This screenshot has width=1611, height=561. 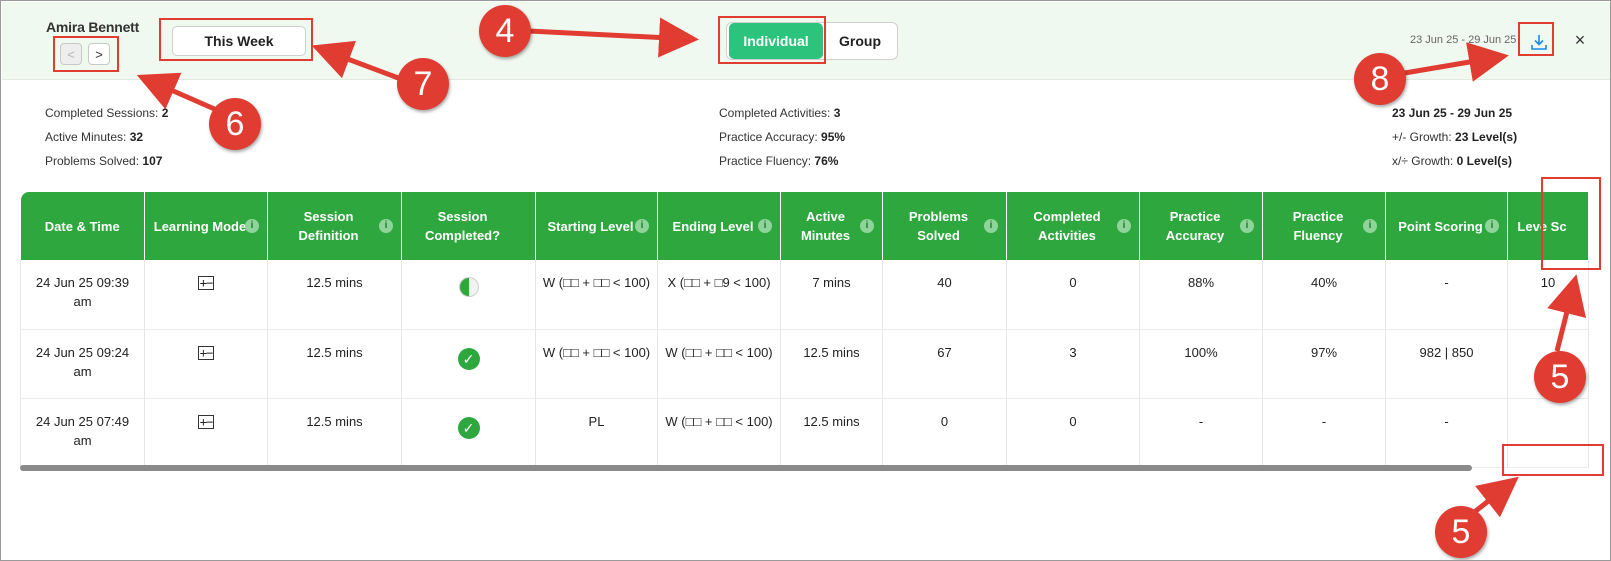 I want to click on annotation-badge-6: 6, so click(x=235, y=124).